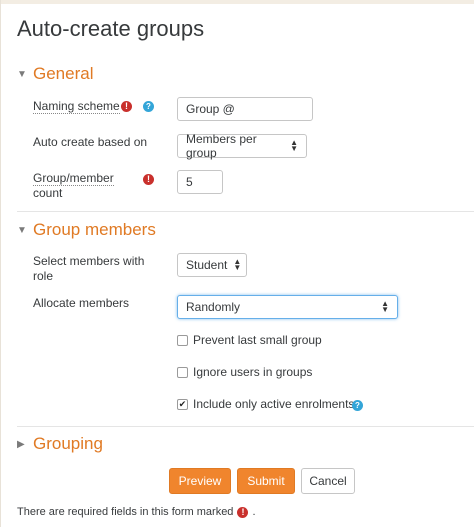 The height and width of the screenshot is (527, 474). Describe the element at coordinates (89, 268) in the screenshot. I see `select-members-label: Select members with role` at that location.